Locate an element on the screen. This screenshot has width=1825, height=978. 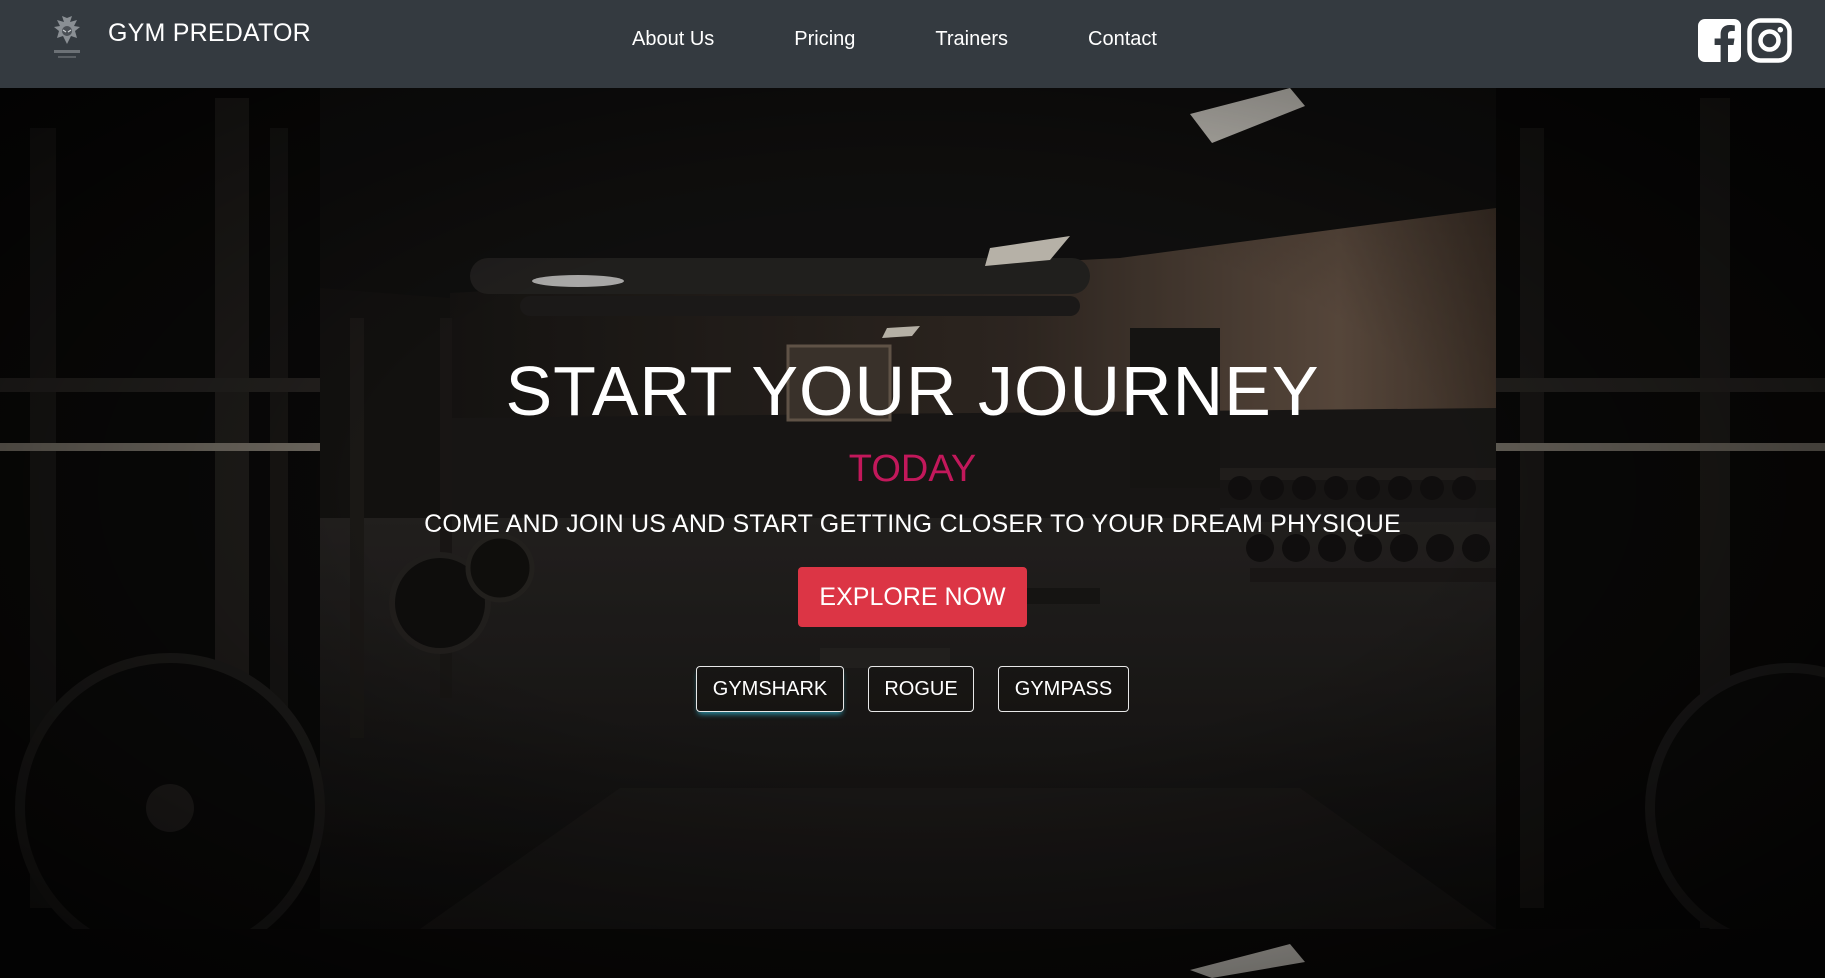
explore-now-button: EXPLORE NOW is located at coordinates (912, 597).